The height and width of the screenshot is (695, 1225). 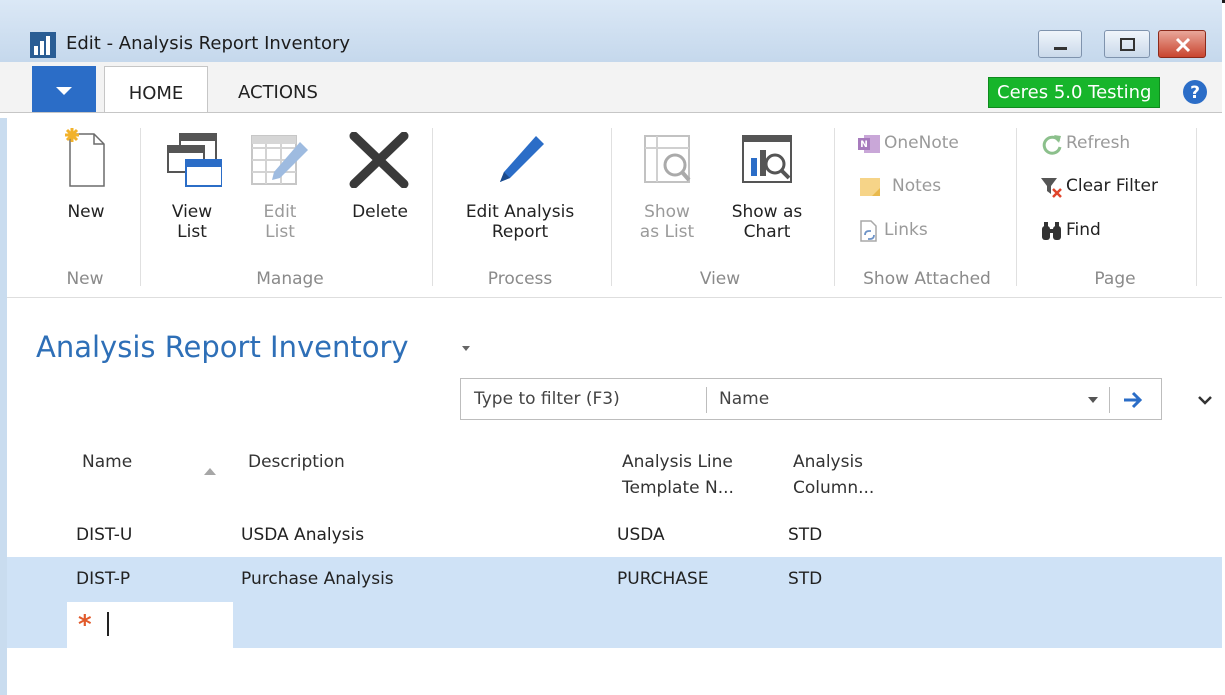 What do you see at coordinates (744, 399) in the screenshot?
I see `filter-field-select: Name` at bounding box center [744, 399].